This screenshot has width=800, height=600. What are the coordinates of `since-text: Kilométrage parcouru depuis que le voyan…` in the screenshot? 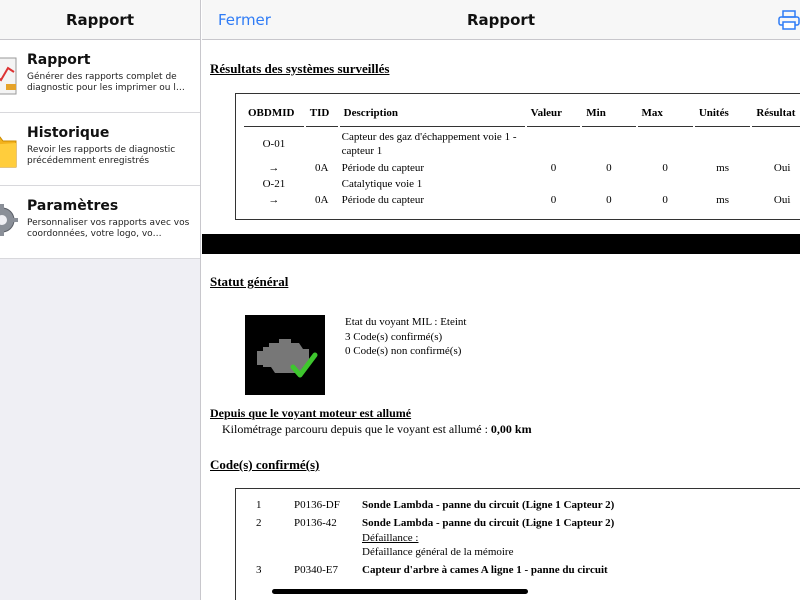 It's located at (377, 429).